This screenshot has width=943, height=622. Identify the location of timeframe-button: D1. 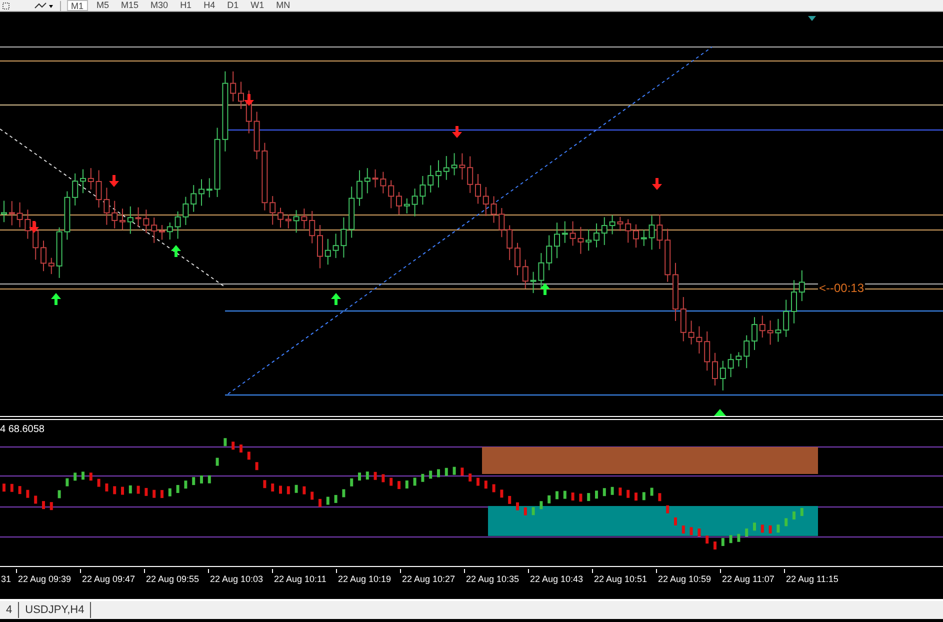
(233, 5).